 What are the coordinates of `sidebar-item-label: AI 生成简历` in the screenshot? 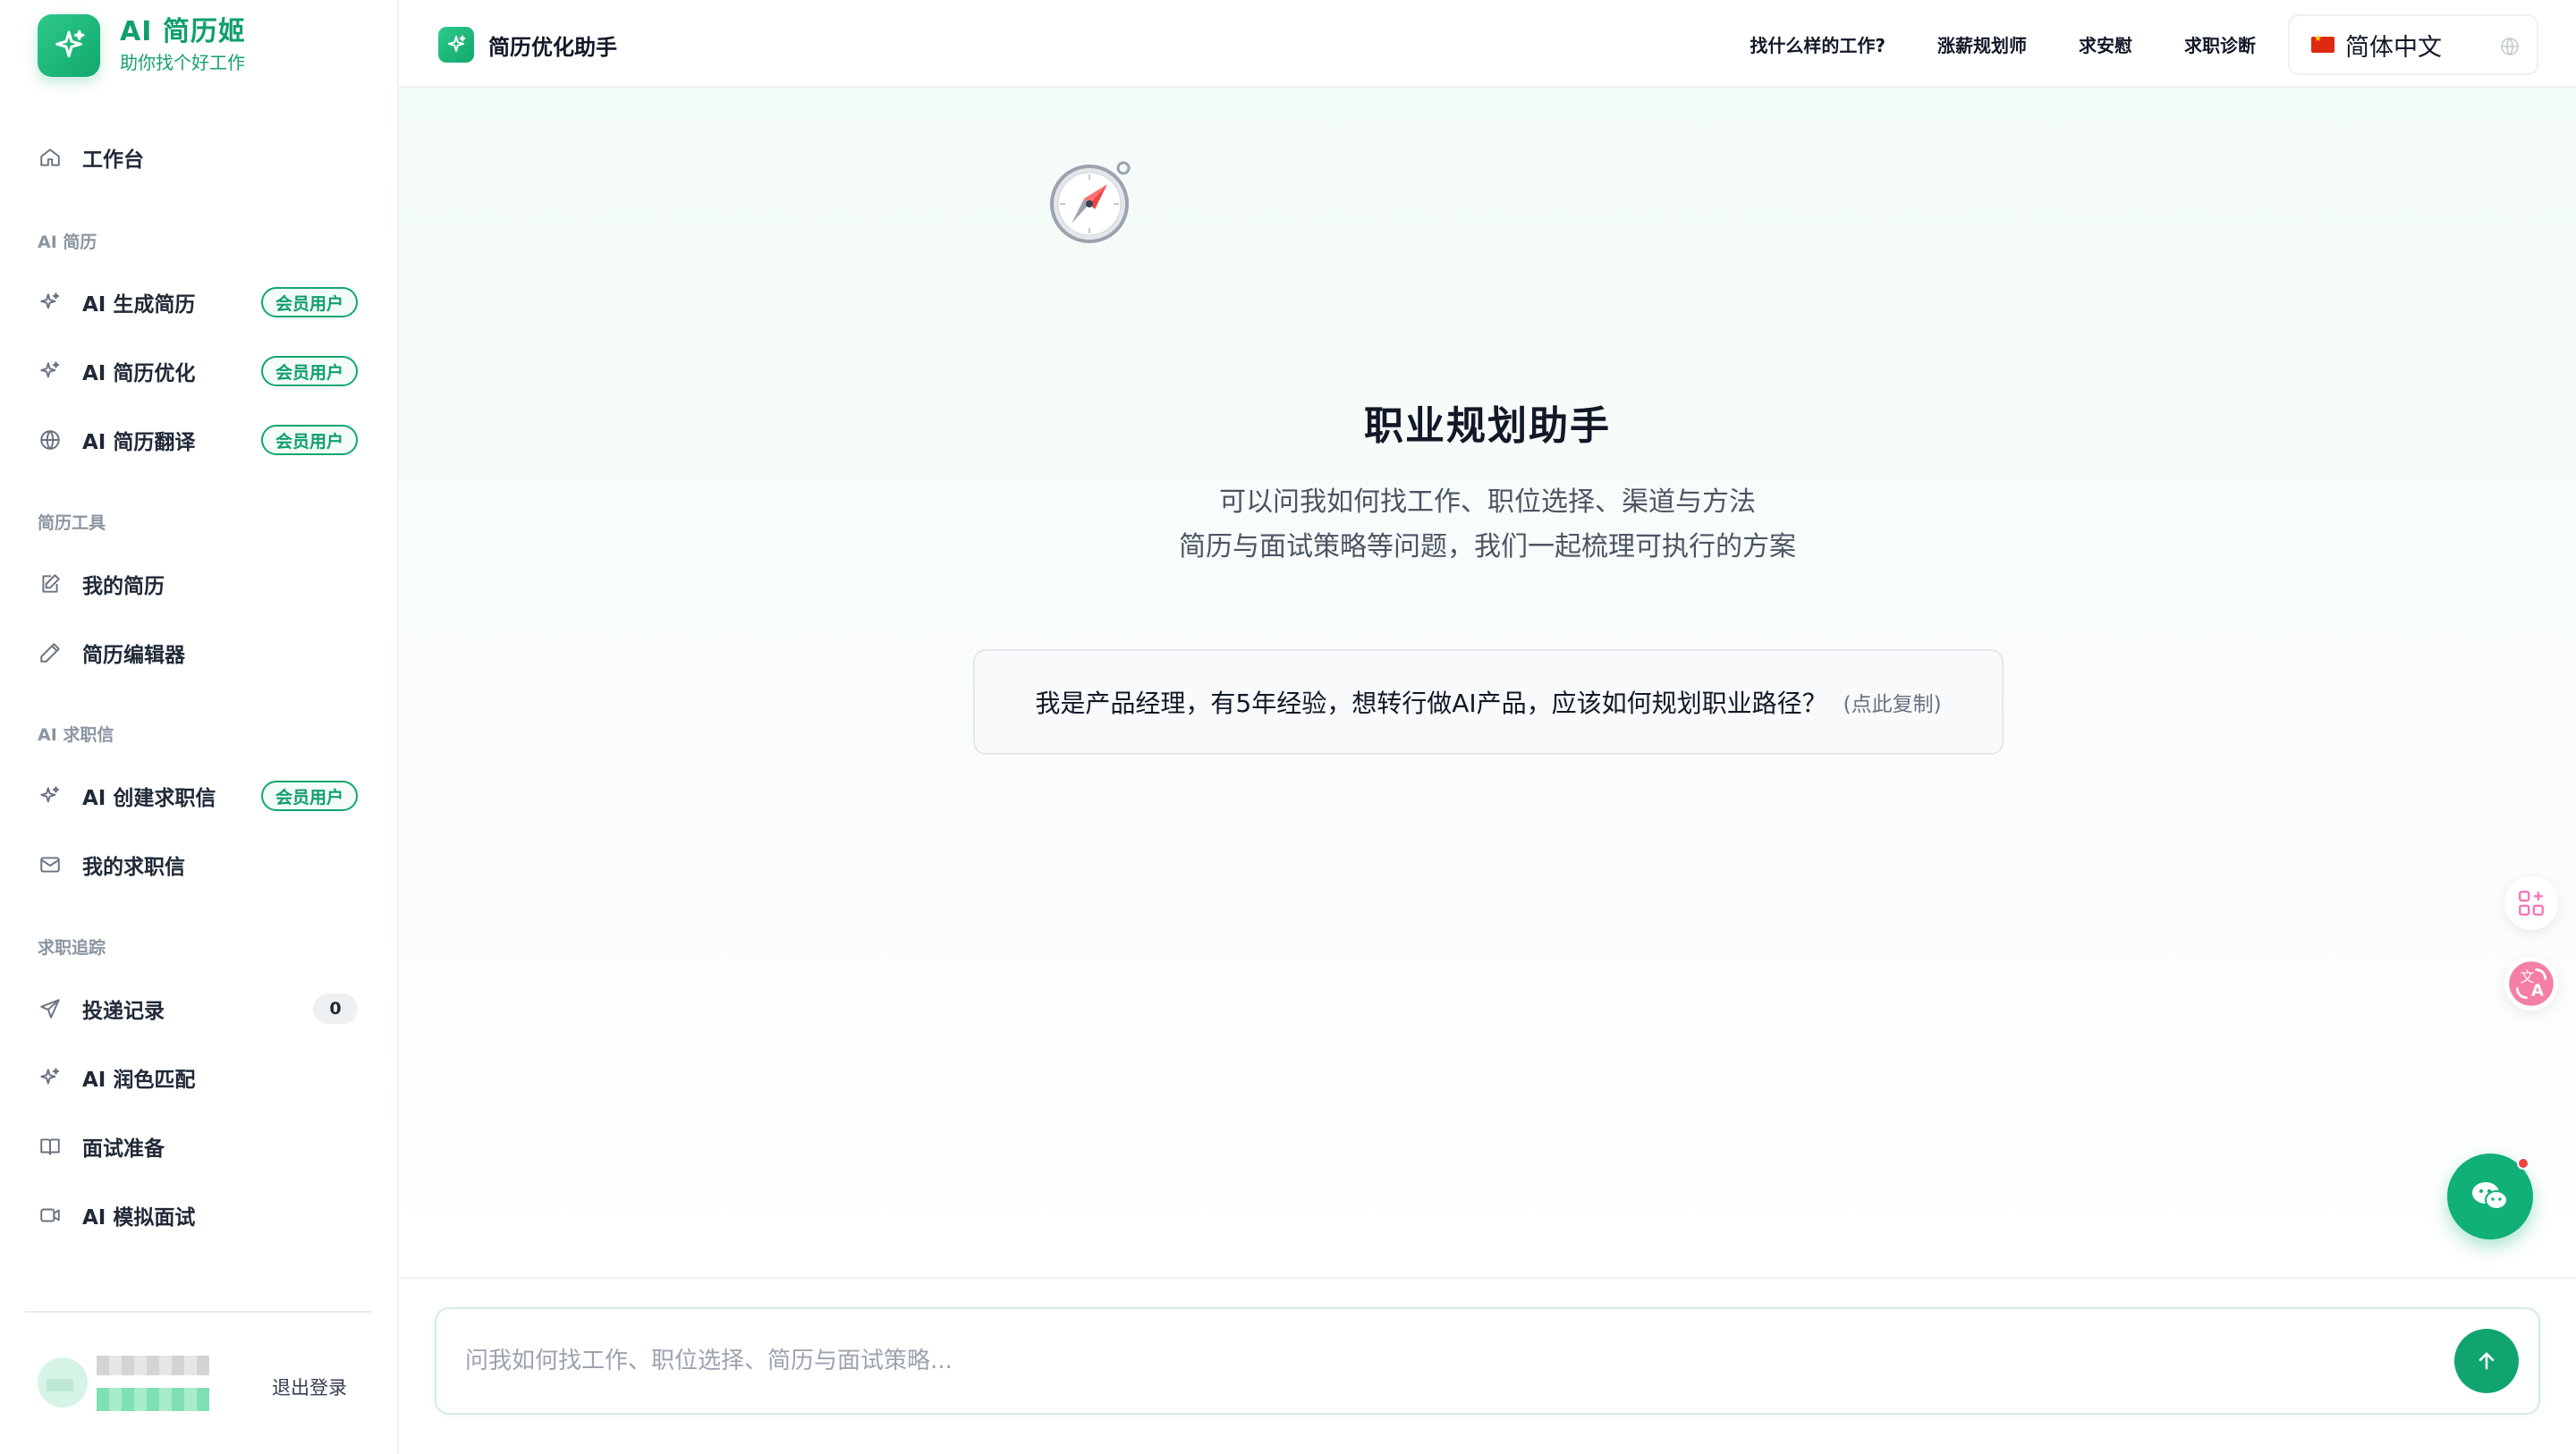 It's located at (139, 305).